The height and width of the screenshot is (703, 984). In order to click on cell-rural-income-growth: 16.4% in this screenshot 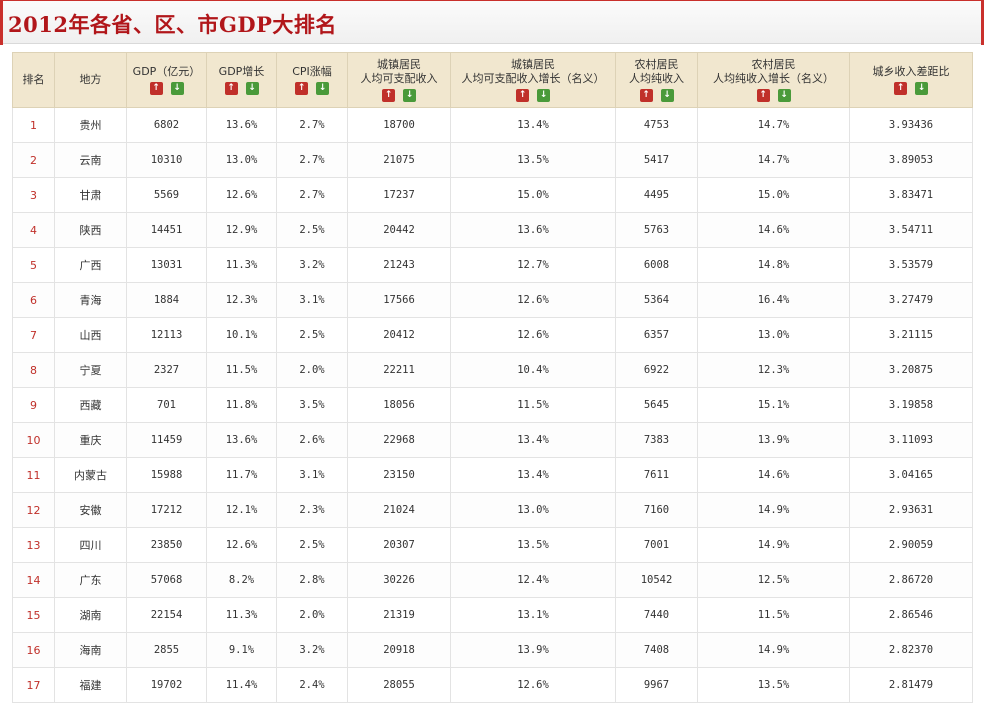, I will do `click(773, 300)`.